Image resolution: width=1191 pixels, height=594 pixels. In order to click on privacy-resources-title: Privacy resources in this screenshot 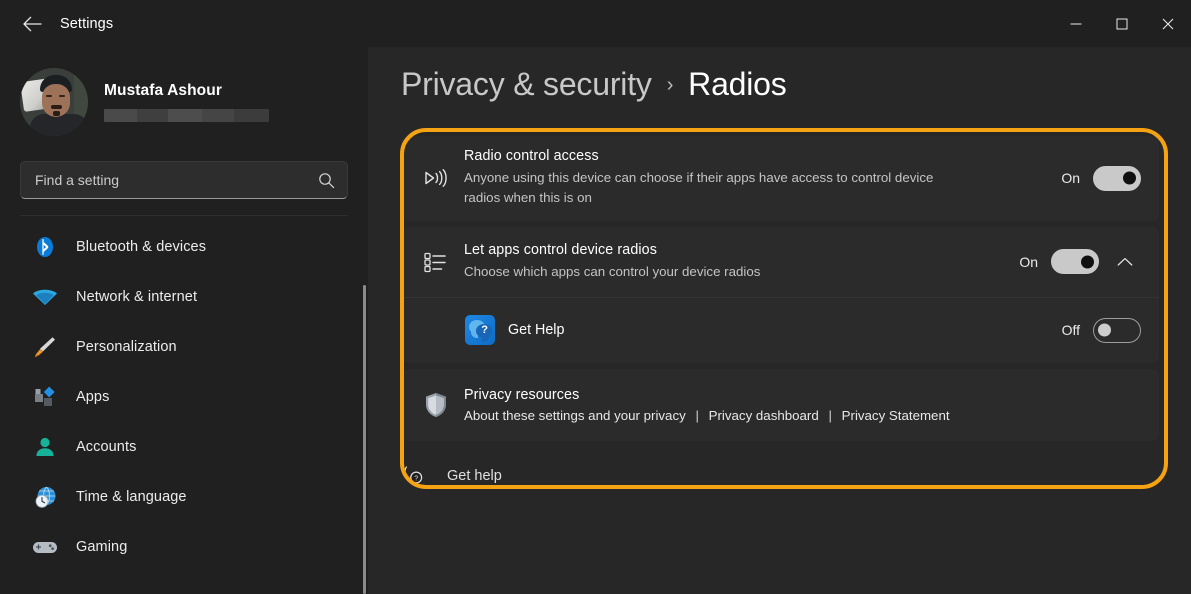, I will do `click(522, 394)`.